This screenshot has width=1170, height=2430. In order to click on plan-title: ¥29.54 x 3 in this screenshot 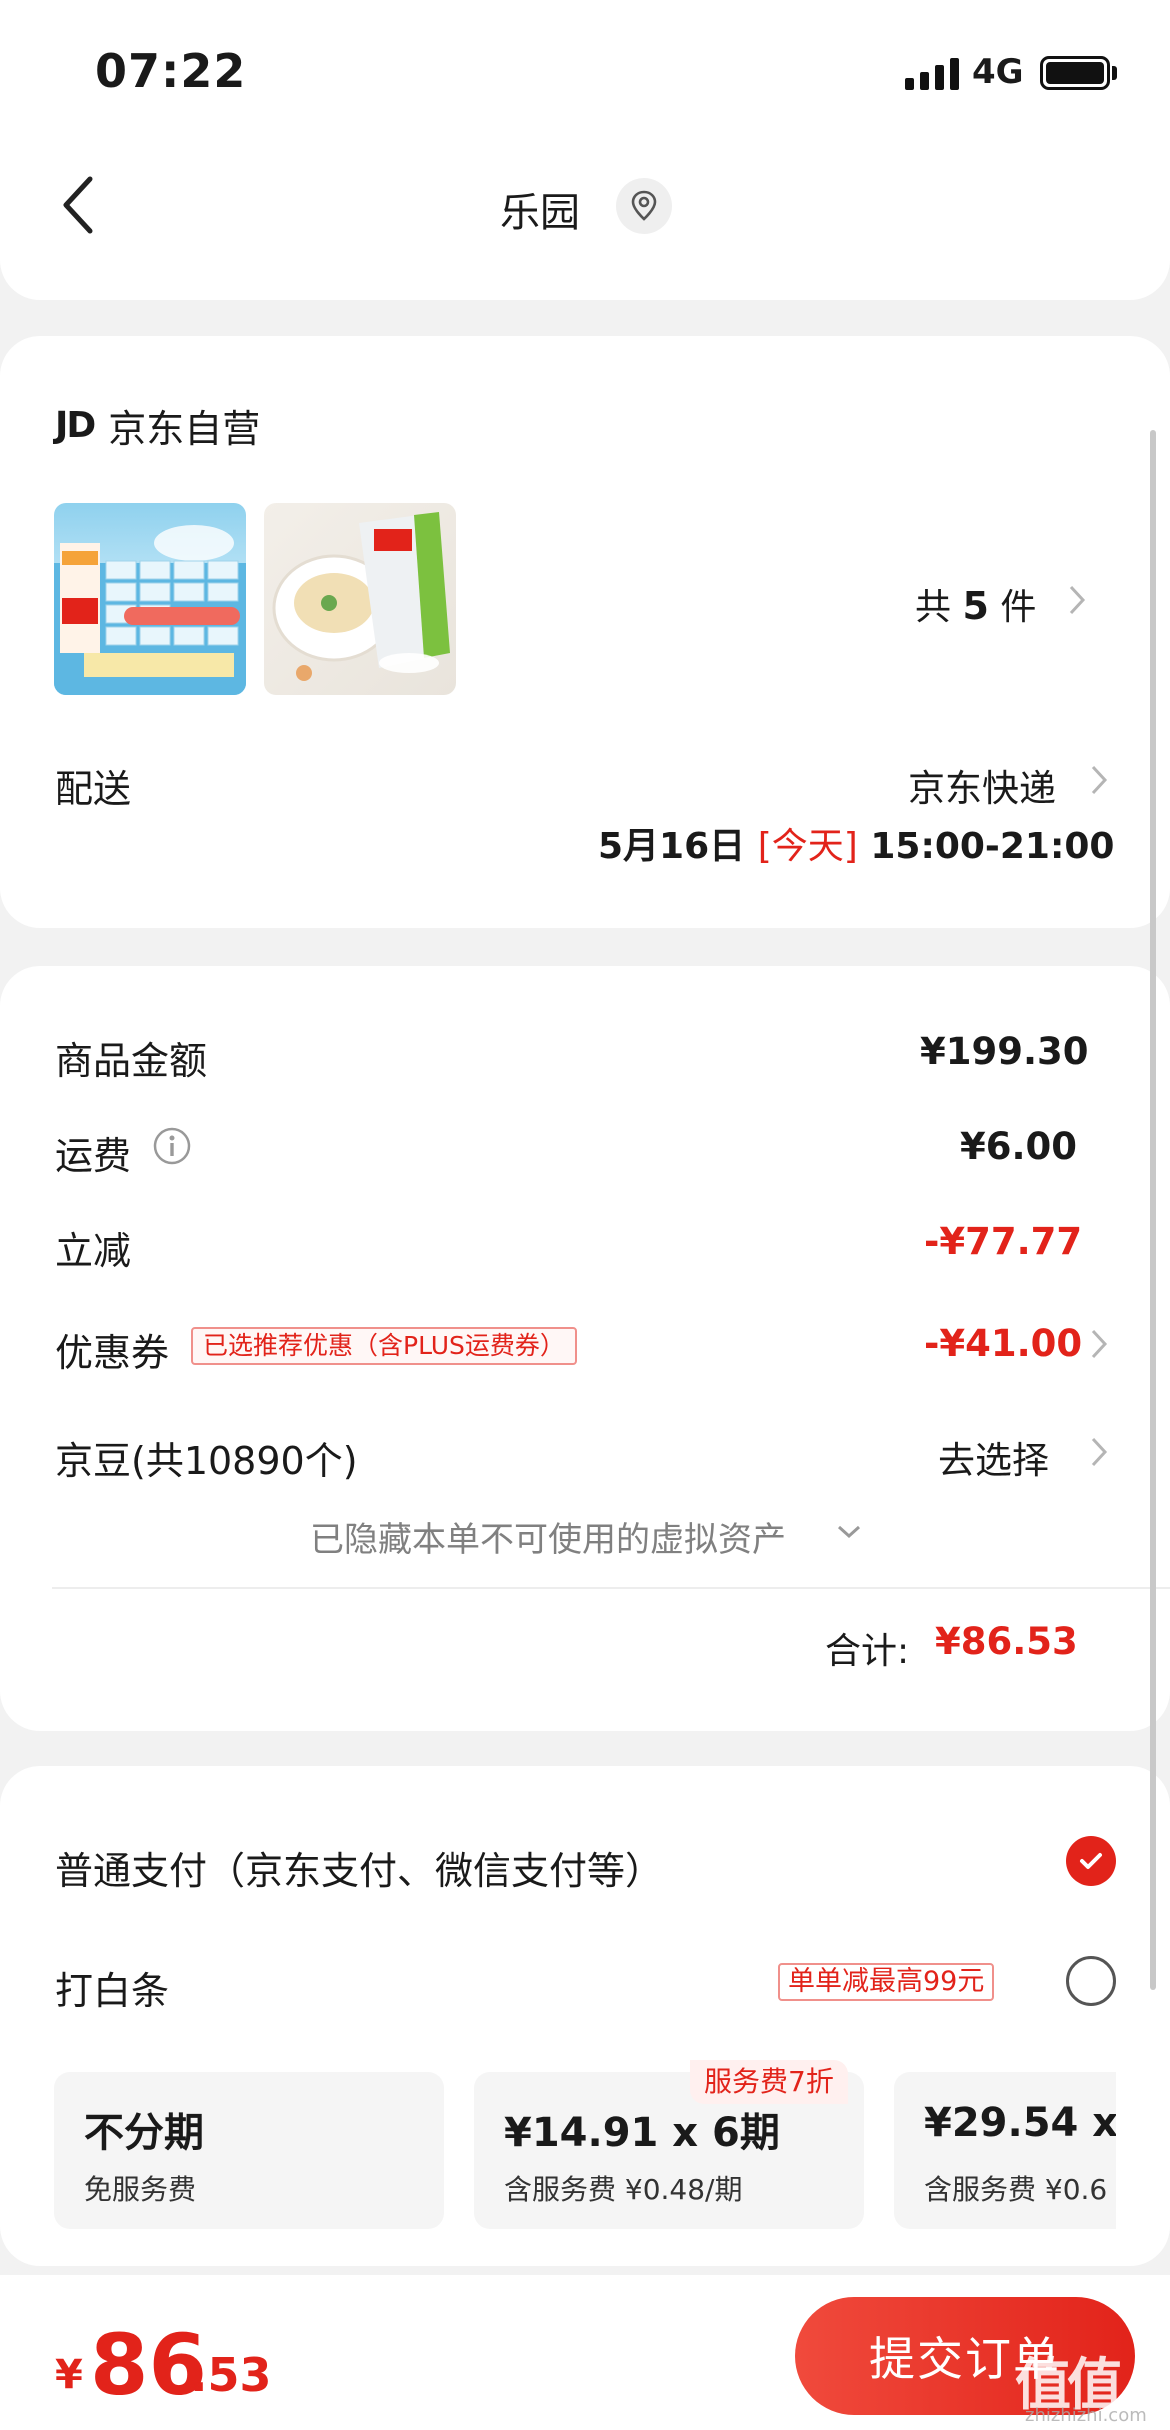, I will do `click(1020, 2123)`.